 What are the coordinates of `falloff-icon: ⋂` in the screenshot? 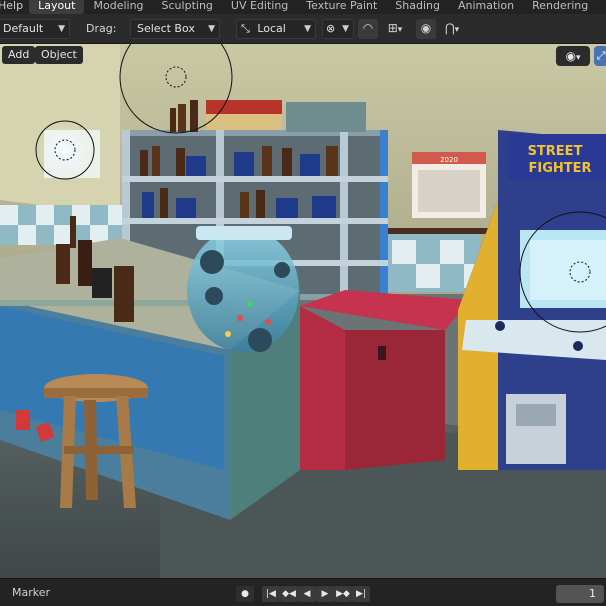 It's located at (449, 28).